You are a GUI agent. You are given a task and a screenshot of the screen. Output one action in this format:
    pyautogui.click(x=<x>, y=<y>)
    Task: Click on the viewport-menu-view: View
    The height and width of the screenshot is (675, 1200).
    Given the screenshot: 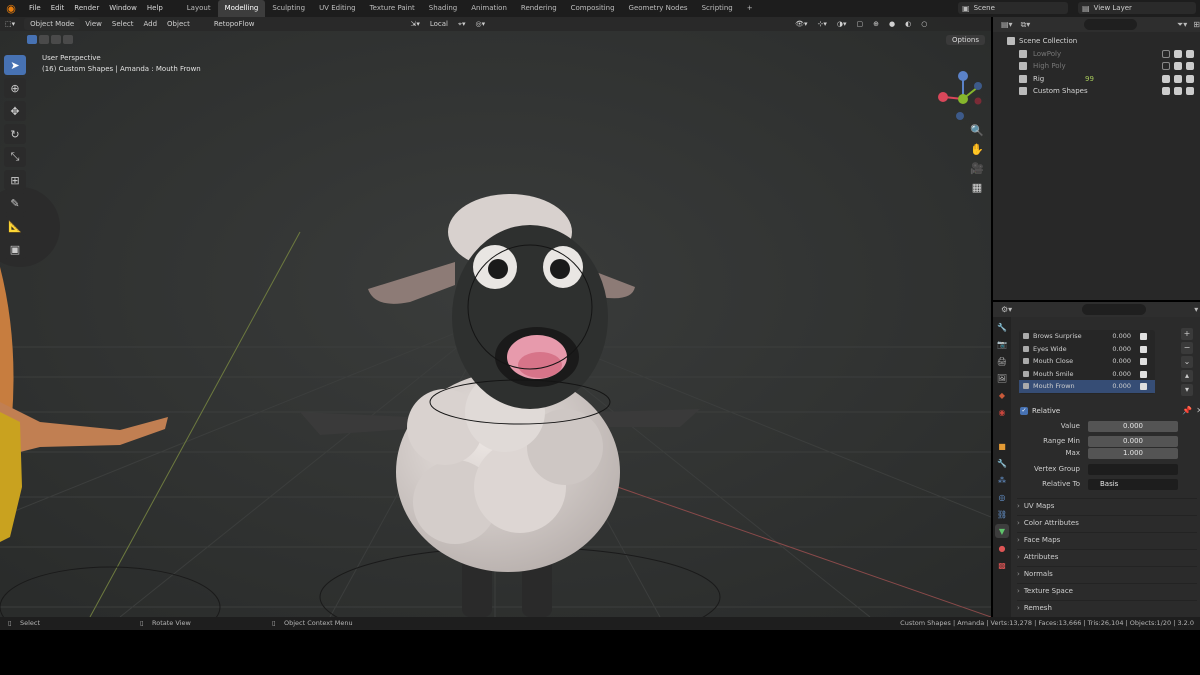 What is the action you would take?
    pyautogui.click(x=93, y=24)
    